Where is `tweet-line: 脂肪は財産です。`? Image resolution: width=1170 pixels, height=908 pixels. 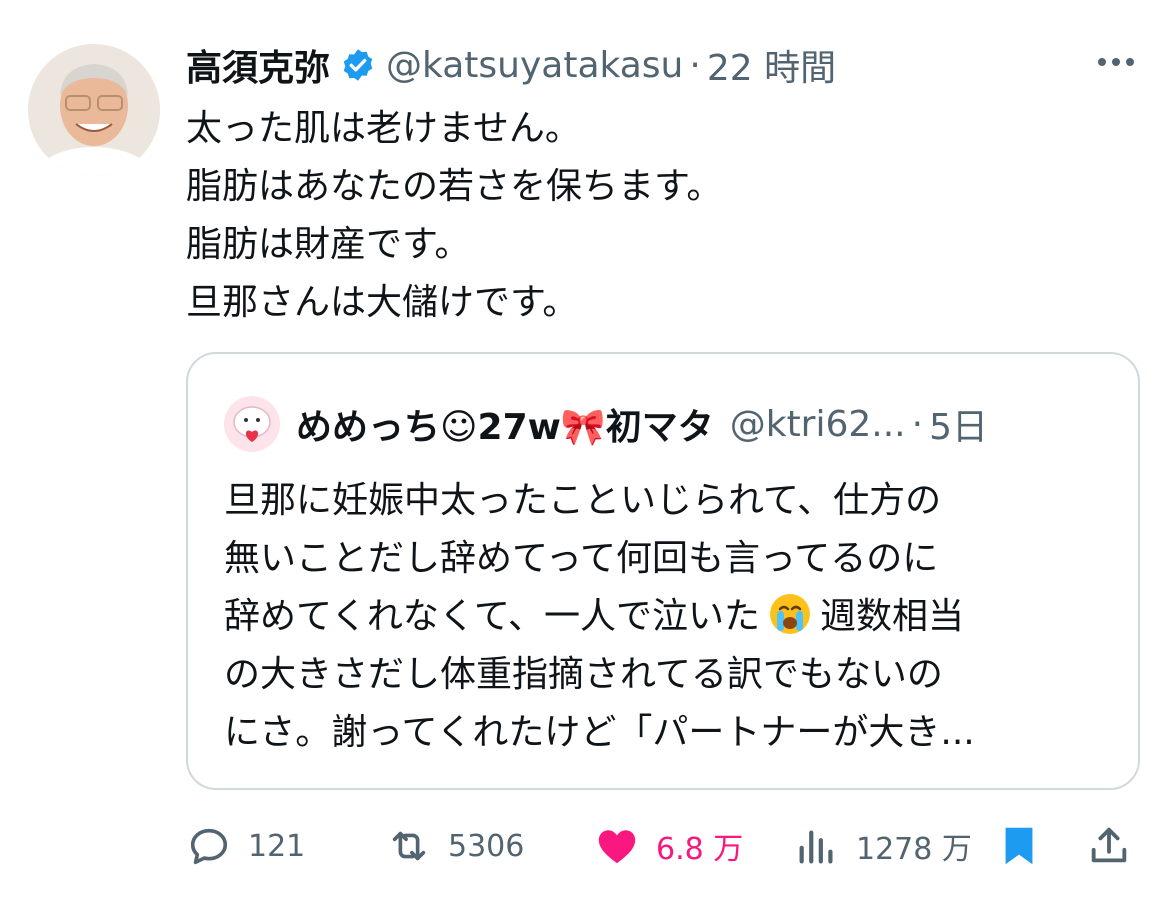 tweet-line: 脂肪は財産です。 is located at coordinates (328, 244).